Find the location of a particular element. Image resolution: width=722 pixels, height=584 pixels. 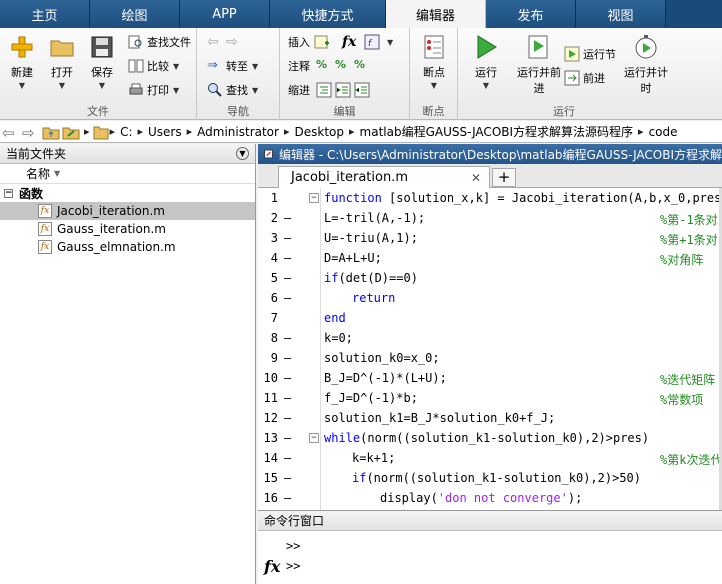

advance-button: 前进 is located at coordinates (584, 78).